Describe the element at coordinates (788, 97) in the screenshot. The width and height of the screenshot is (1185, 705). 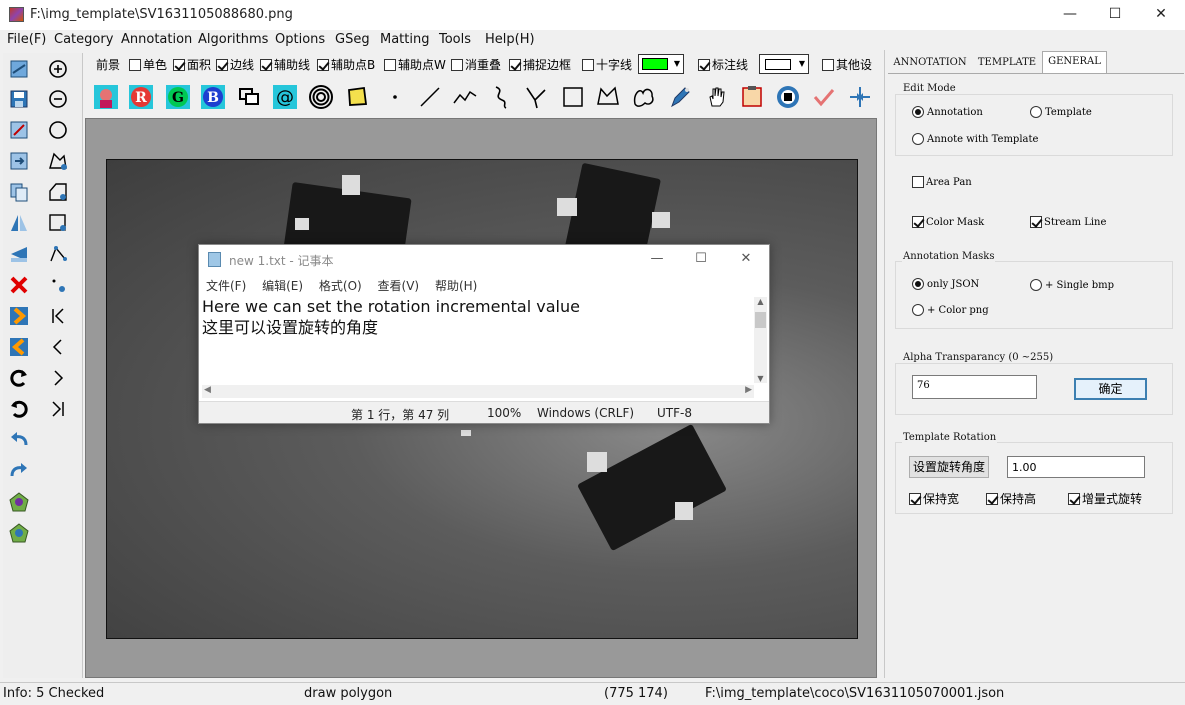
I see `stop-tool-icon` at that location.